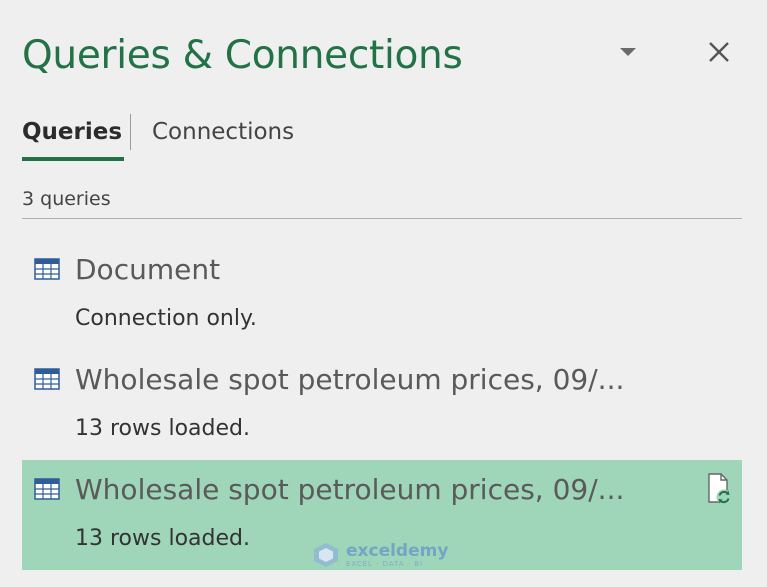  Describe the element at coordinates (242, 55) in the screenshot. I see `pane-title: Queries & Connections` at that location.